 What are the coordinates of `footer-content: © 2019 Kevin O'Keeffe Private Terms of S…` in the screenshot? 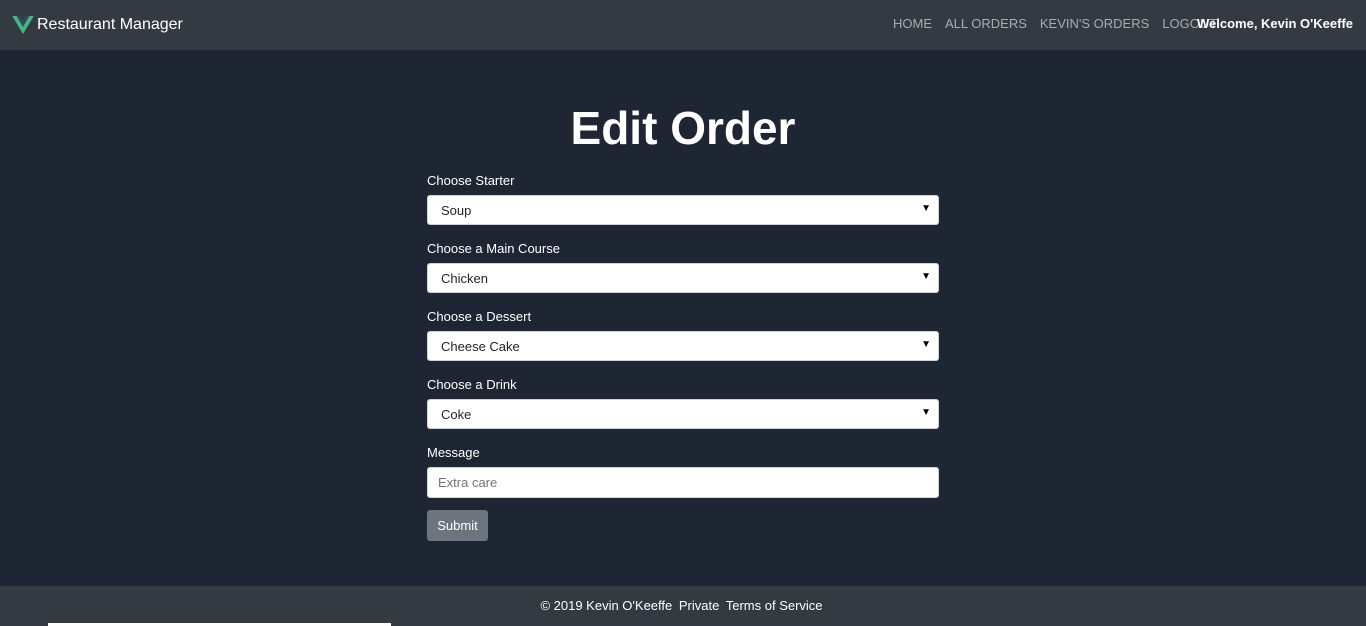 It's located at (682, 605).